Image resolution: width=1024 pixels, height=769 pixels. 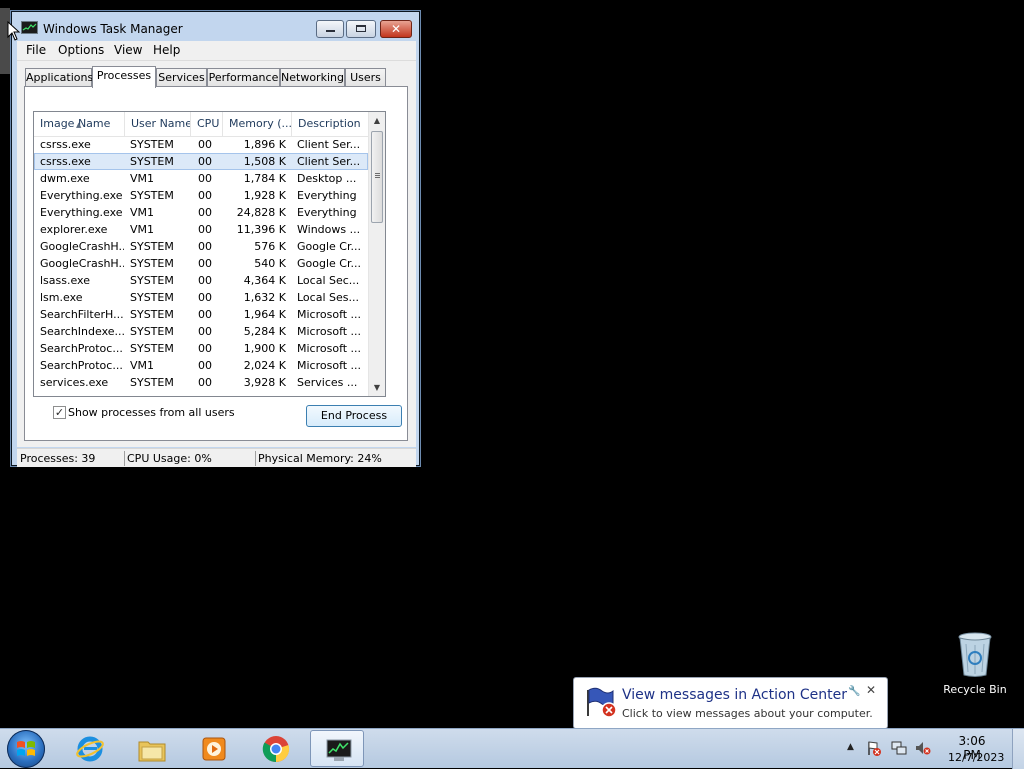 What do you see at coordinates (215, 27) in the screenshot?
I see `title-bar: Windows Task Manager ✕` at bounding box center [215, 27].